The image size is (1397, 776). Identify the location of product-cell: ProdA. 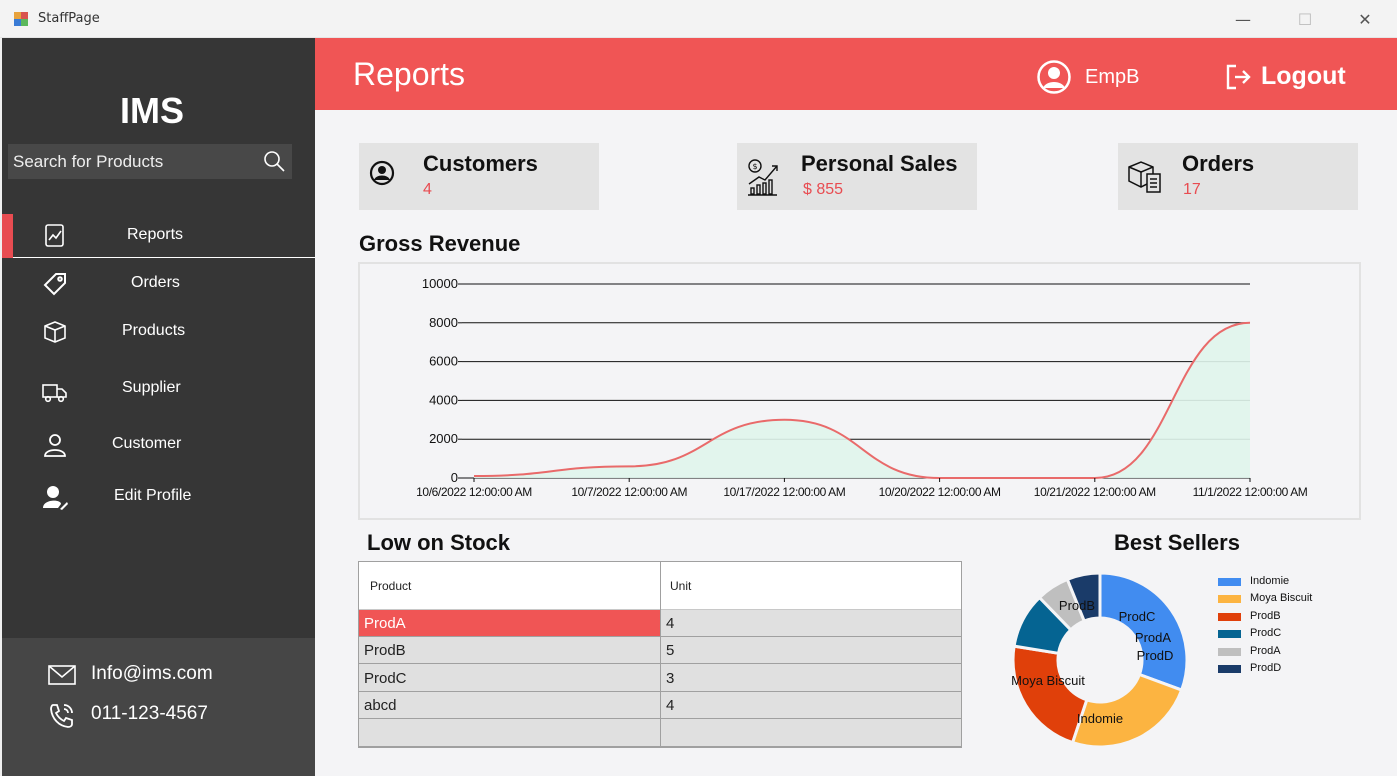
(509, 623).